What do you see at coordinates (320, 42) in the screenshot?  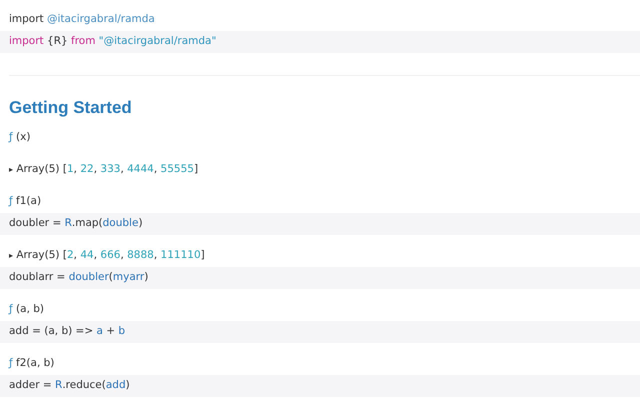 I see `code-cell: import {R} from "@itacirgabral/ramda"` at bounding box center [320, 42].